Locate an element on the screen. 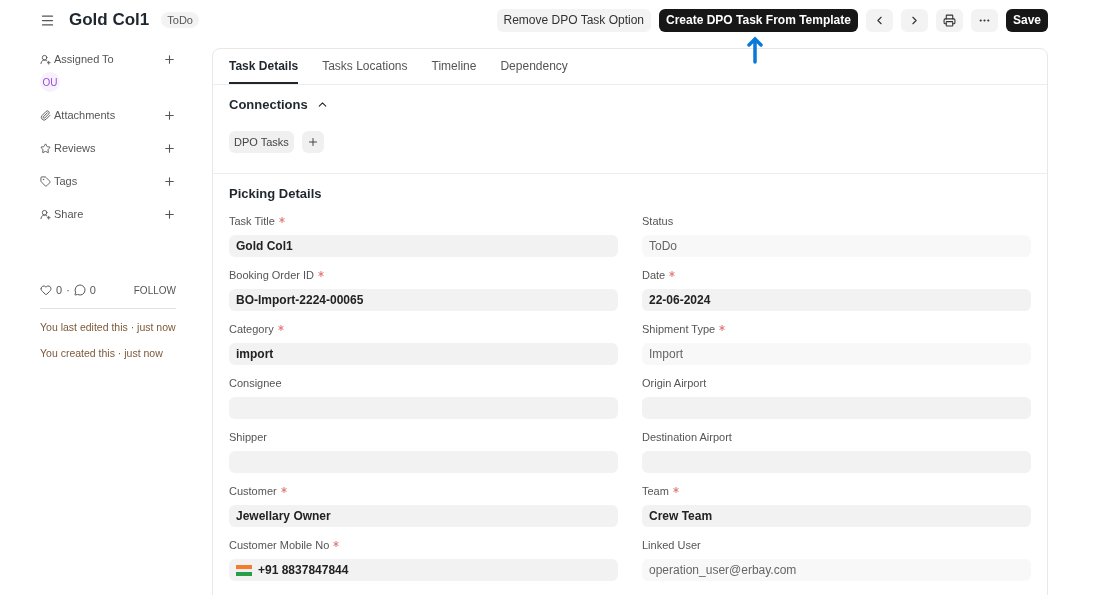 The width and height of the screenshot is (1095, 595). field-label: Booking Order ID is located at coordinates (271, 275).